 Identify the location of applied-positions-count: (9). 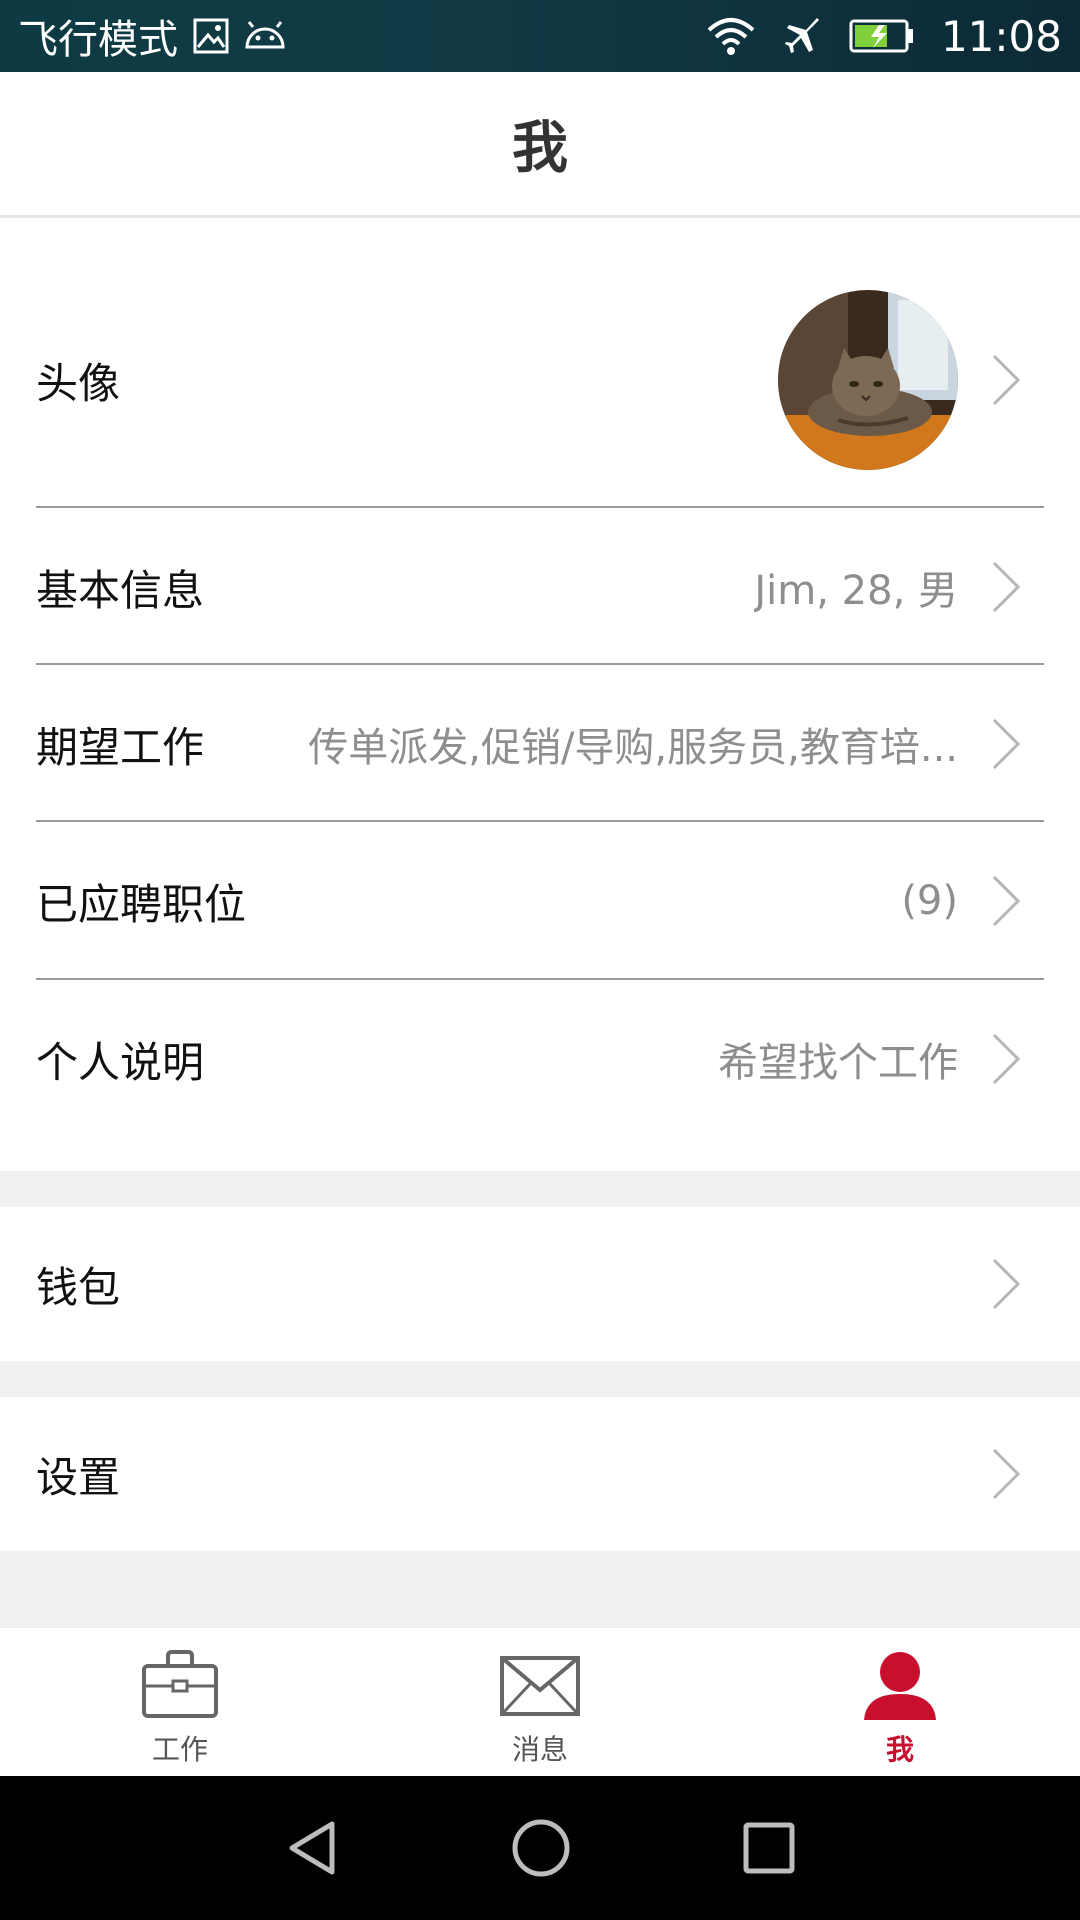
(929, 901).